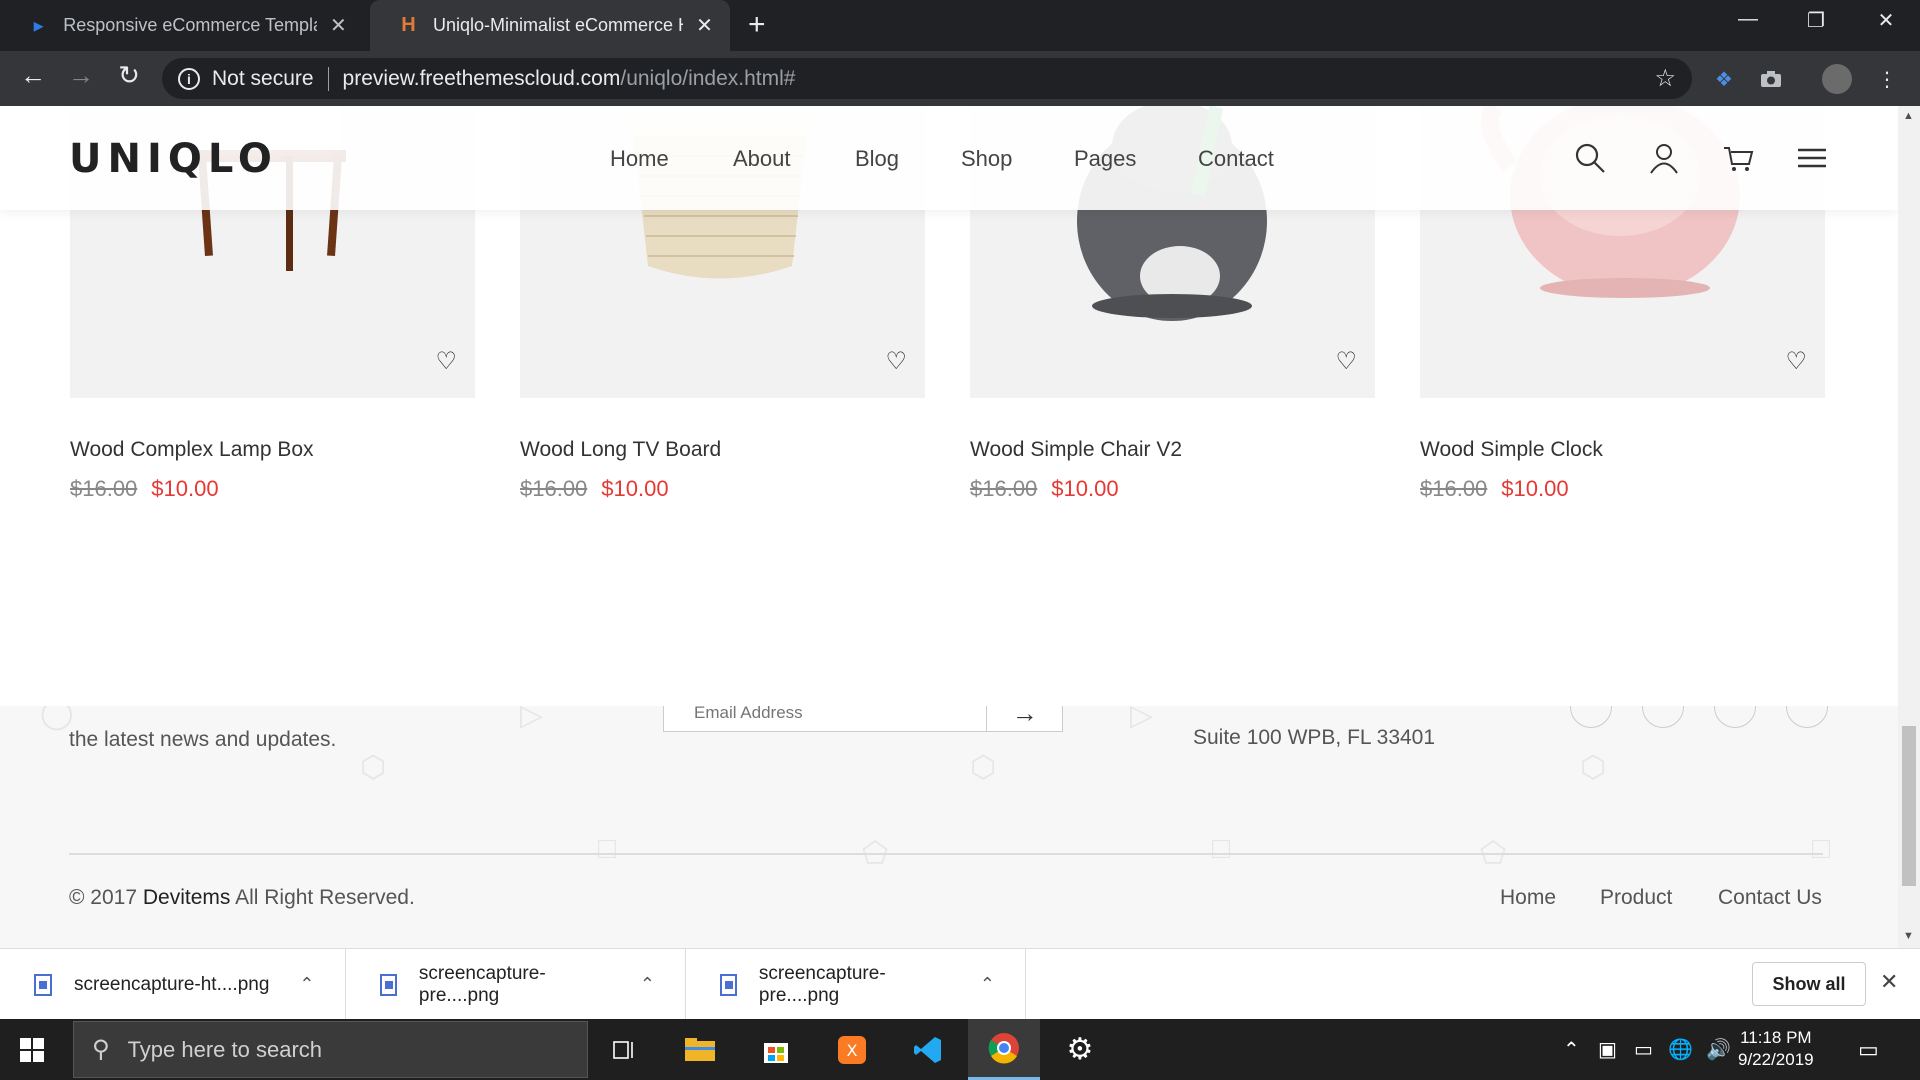 This screenshot has width=1920, height=1080. I want to click on security-label: Not secure, so click(263, 78).